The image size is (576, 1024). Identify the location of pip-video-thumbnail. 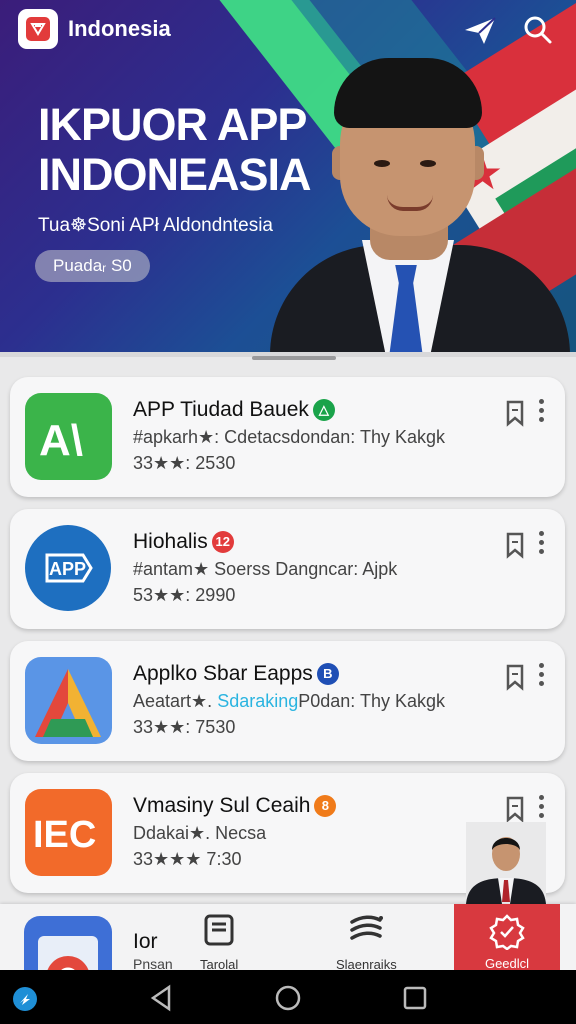
(506, 863).